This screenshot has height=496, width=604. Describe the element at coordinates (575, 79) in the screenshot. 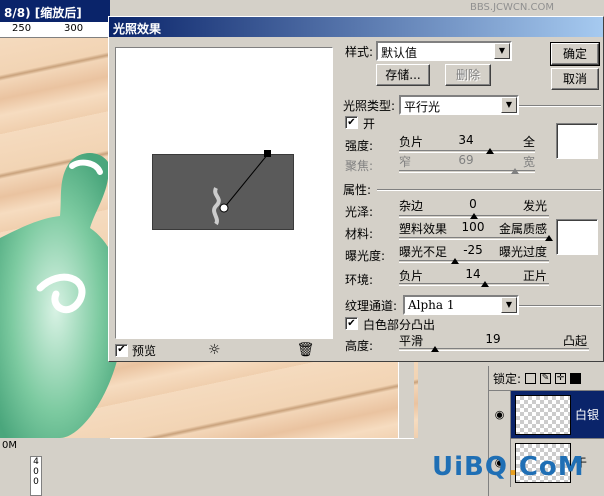

I see `cancel-button: 取消` at that location.